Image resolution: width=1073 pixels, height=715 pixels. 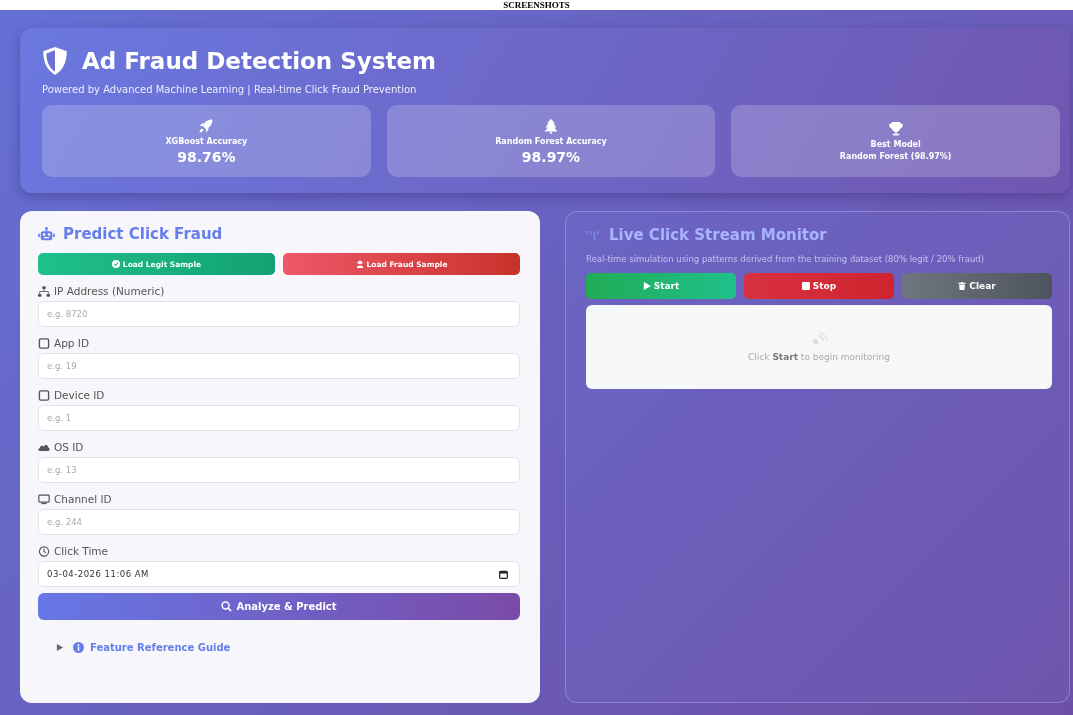 I want to click on stat-label: XGBoost Accuracy, so click(x=206, y=141).